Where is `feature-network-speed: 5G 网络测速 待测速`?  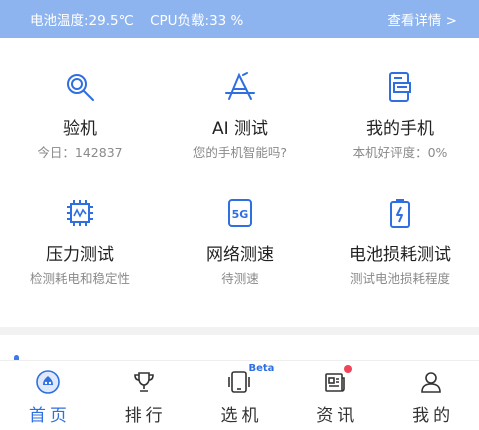 feature-network-speed: 5G 网络测速 待测速 is located at coordinates (240, 241).